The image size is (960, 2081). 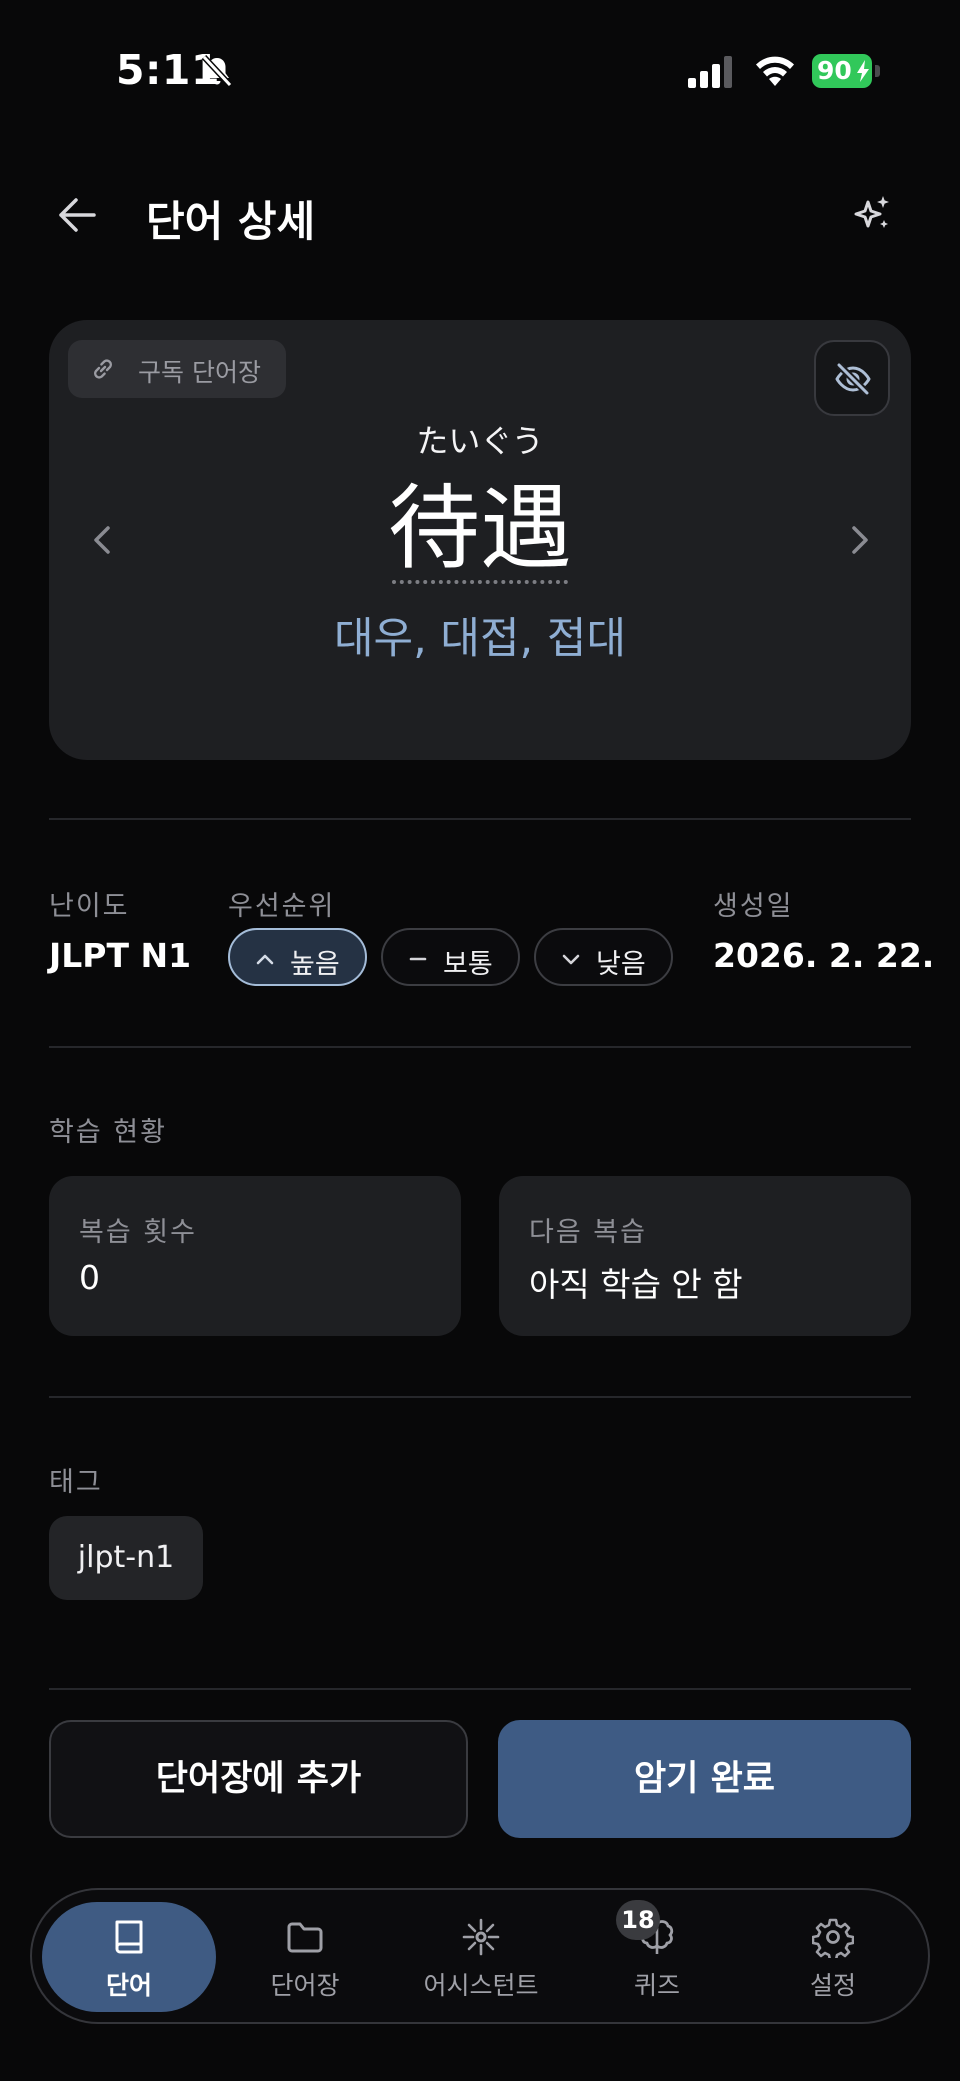 What do you see at coordinates (305, 1985) in the screenshot?
I see `nav-label-wordbooks: 단어장` at bounding box center [305, 1985].